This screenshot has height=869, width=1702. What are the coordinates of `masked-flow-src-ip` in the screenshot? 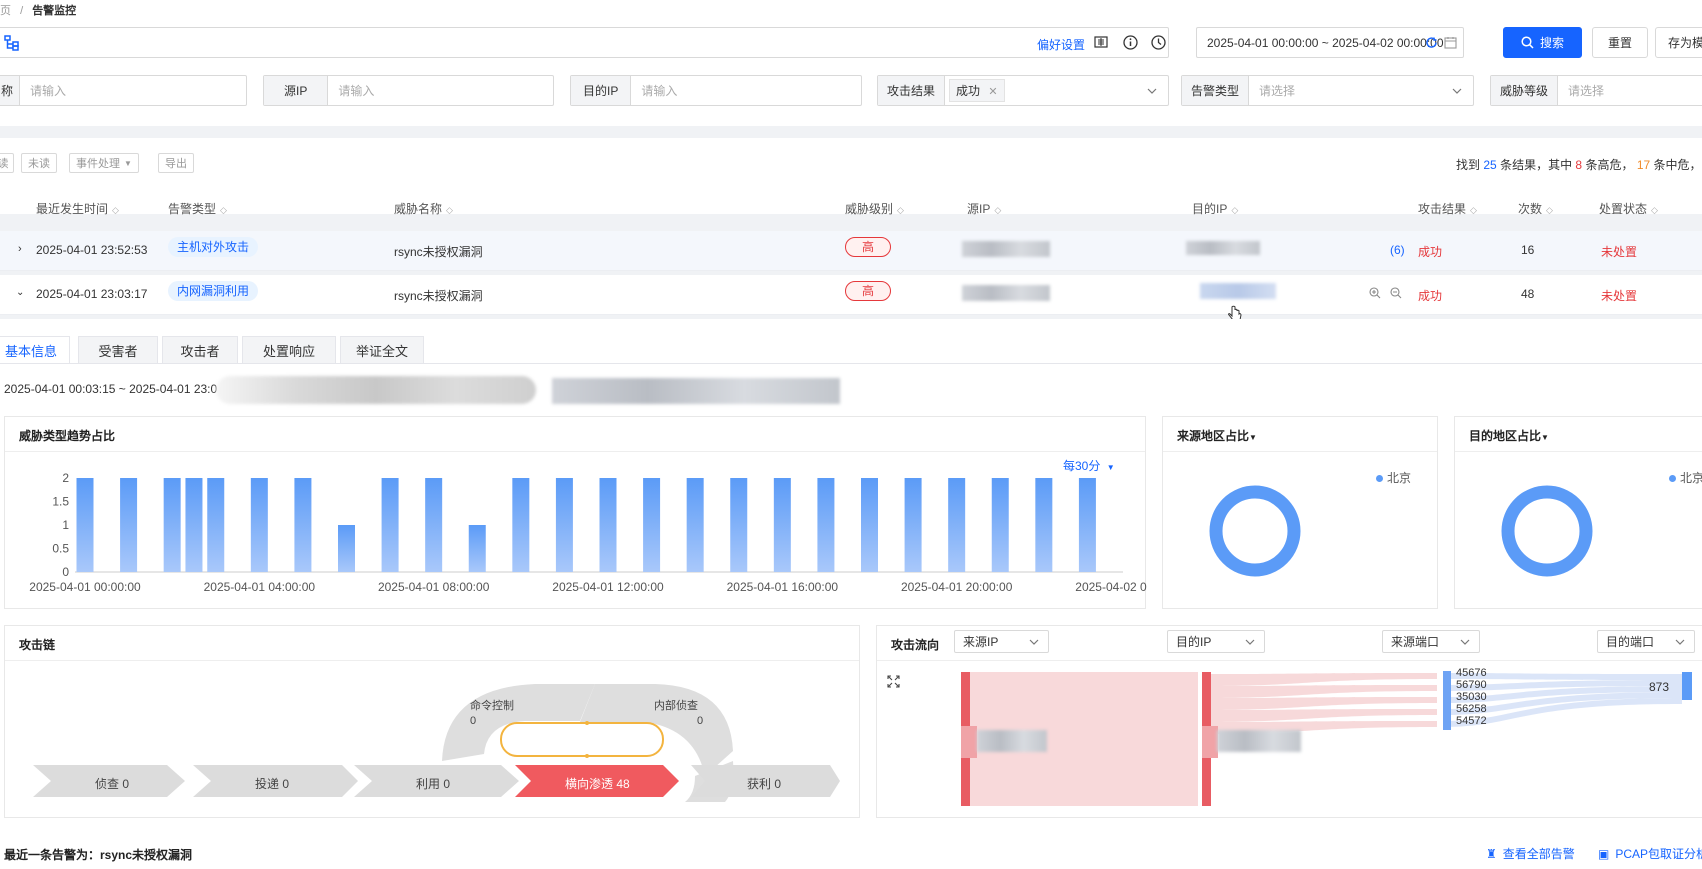 It's located at (1012, 741).